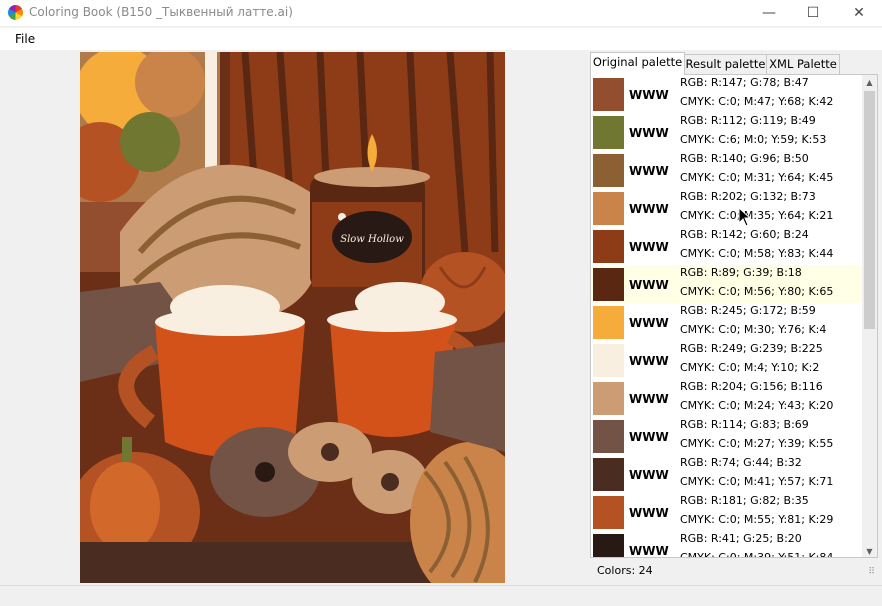 Image resolution: width=882 pixels, height=606 pixels. What do you see at coordinates (637, 63) in the screenshot?
I see `tab-original-palette: Original palette` at bounding box center [637, 63].